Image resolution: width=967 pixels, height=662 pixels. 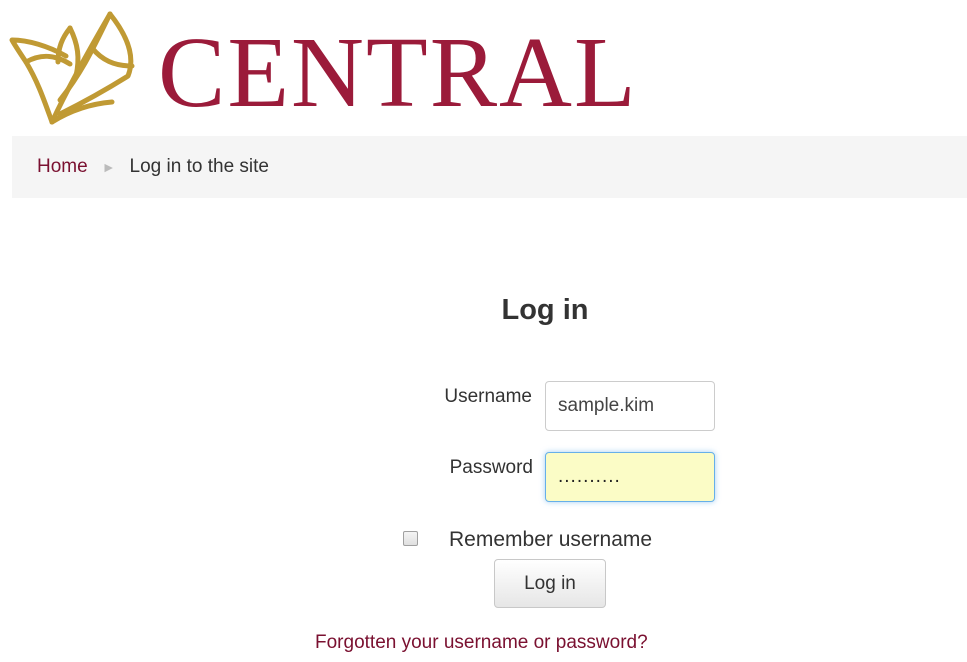 I want to click on page-title: Log in, so click(x=545, y=310).